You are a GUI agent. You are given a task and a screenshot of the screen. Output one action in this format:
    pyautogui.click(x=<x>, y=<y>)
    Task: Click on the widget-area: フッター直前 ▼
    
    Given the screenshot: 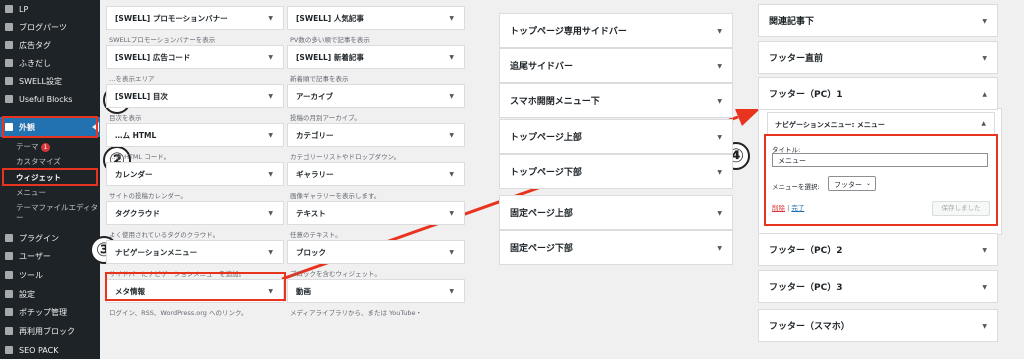 What is the action you would take?
    pyautogui.click(x=878, y=57)
    